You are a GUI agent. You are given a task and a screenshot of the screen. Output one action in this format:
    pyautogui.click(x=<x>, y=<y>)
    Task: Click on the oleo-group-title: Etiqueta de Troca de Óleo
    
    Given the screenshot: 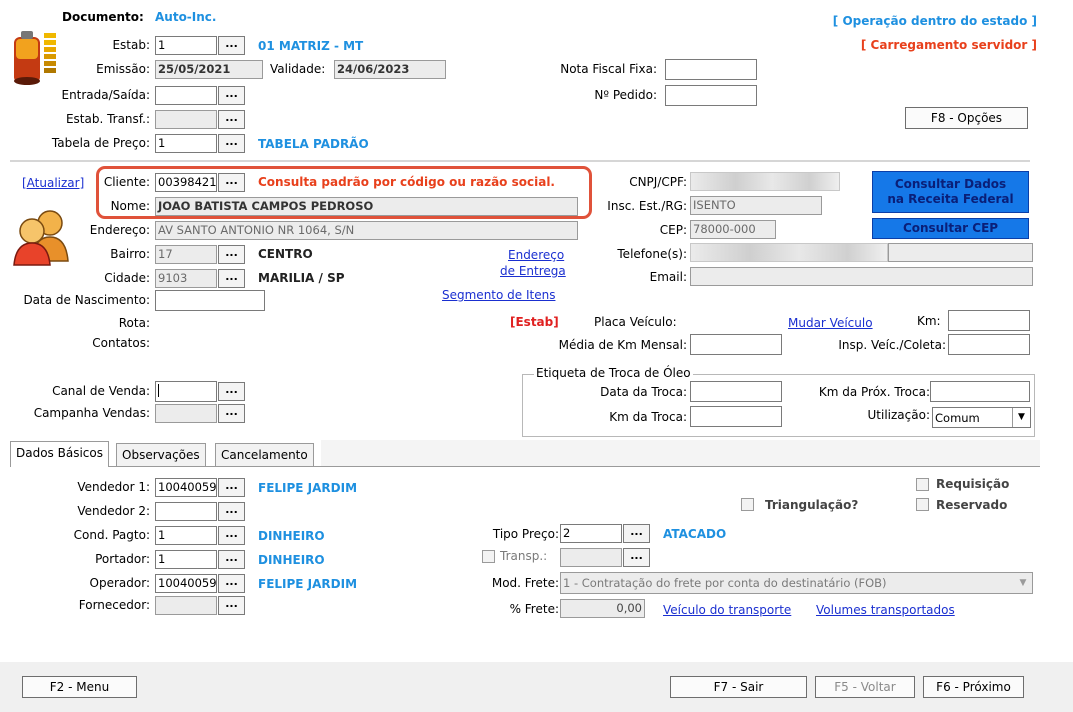 What is the action you would take?
    pyautogui.click(x=613, y=373)
    